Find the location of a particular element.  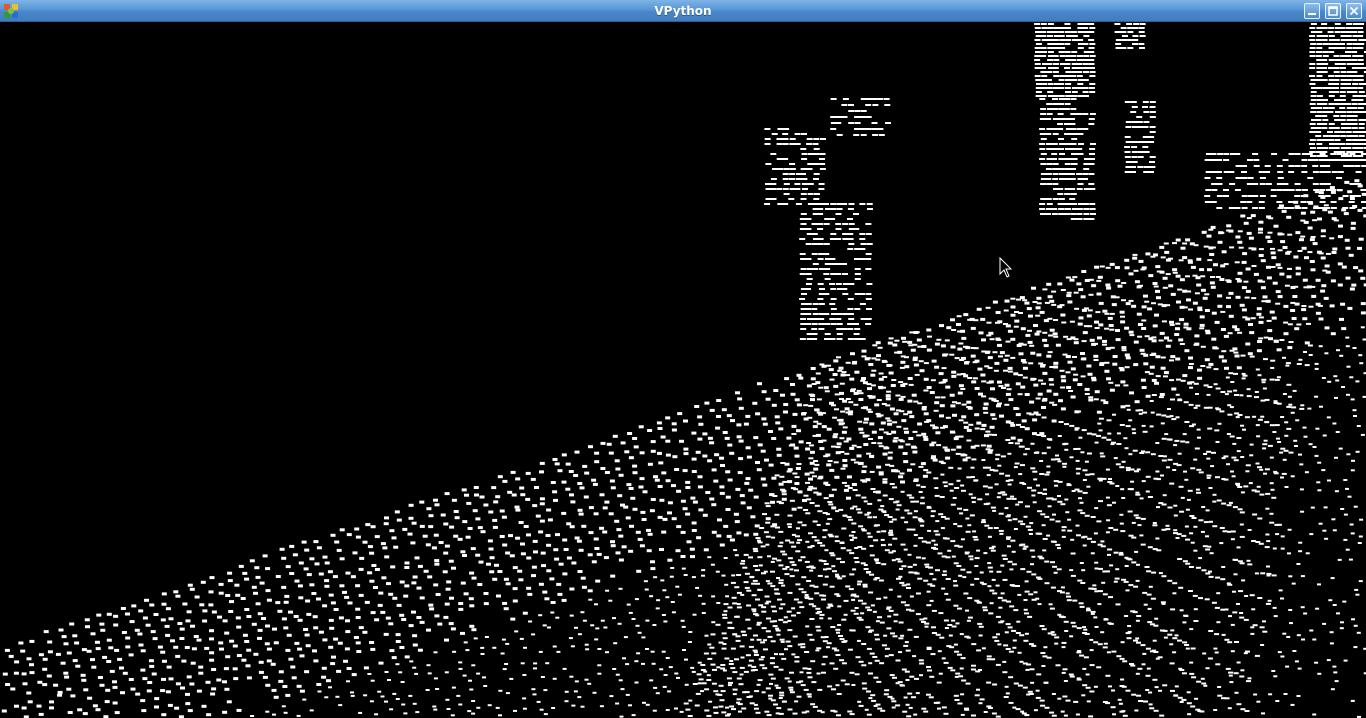

minimize-button is located at coordinates (1312, 11).